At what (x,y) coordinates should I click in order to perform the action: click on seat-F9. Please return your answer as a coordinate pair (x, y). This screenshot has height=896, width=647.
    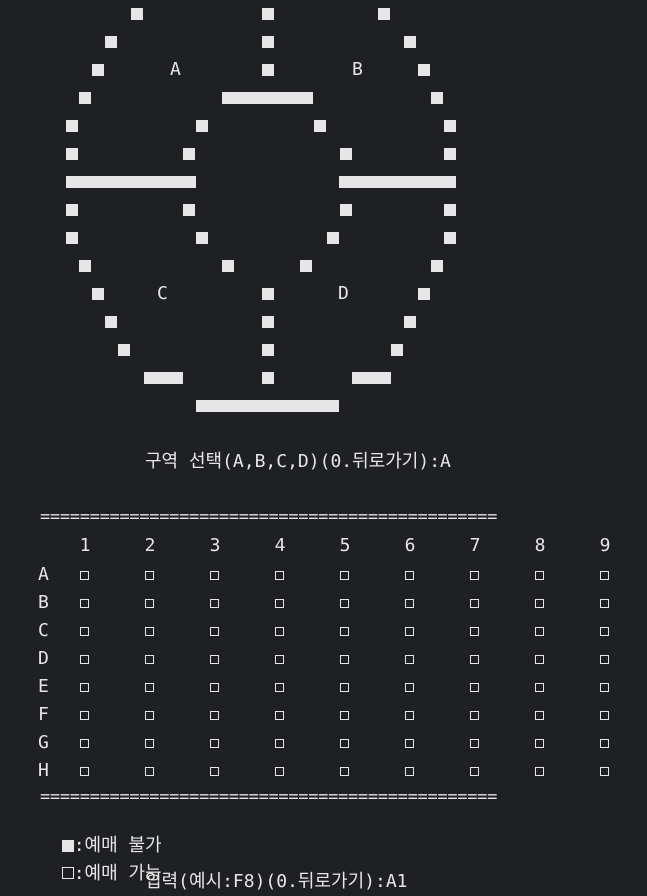
    Looking at the image, I should click on (604, 715).